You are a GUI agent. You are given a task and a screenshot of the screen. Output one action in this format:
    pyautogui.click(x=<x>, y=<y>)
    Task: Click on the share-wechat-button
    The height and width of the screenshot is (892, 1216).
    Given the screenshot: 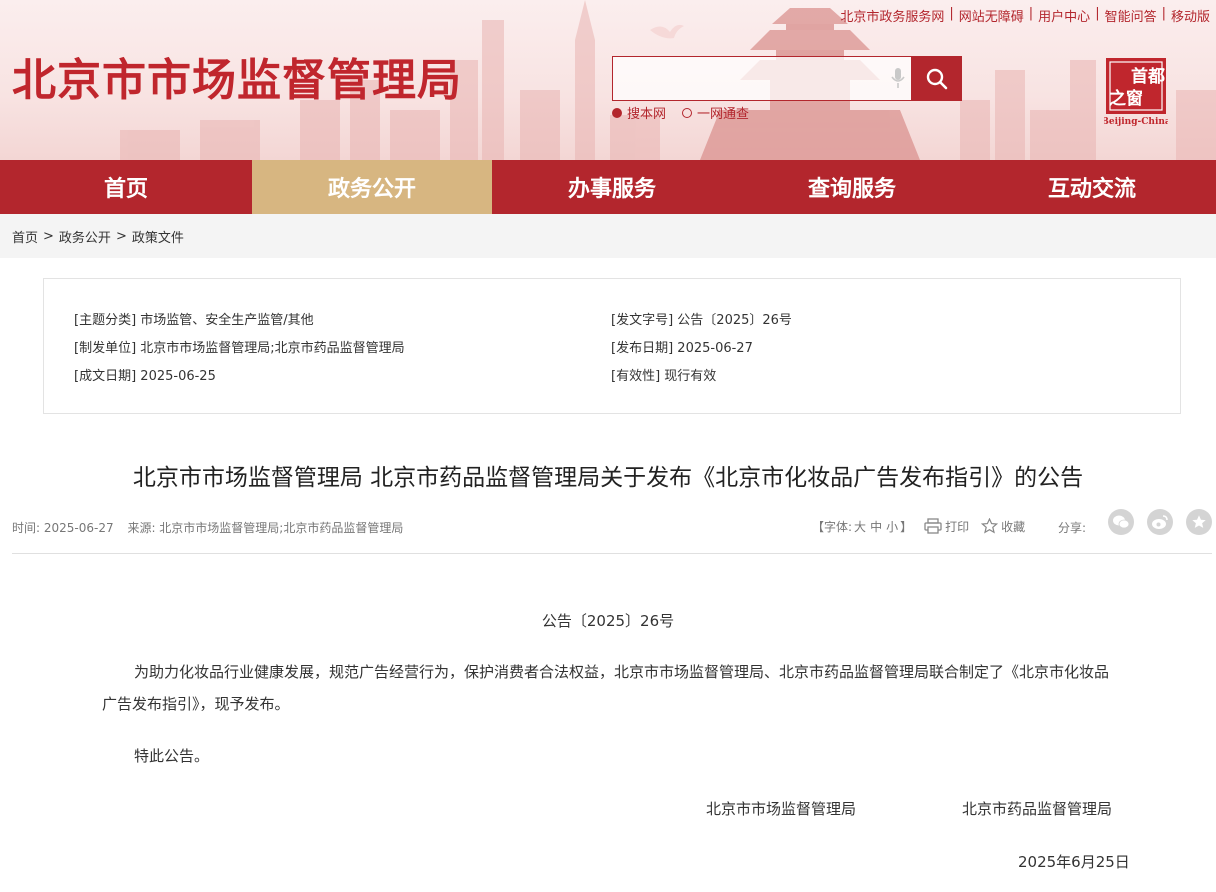 What is the action you would take?
    pyautogui.click(x=1121, y=522)
    